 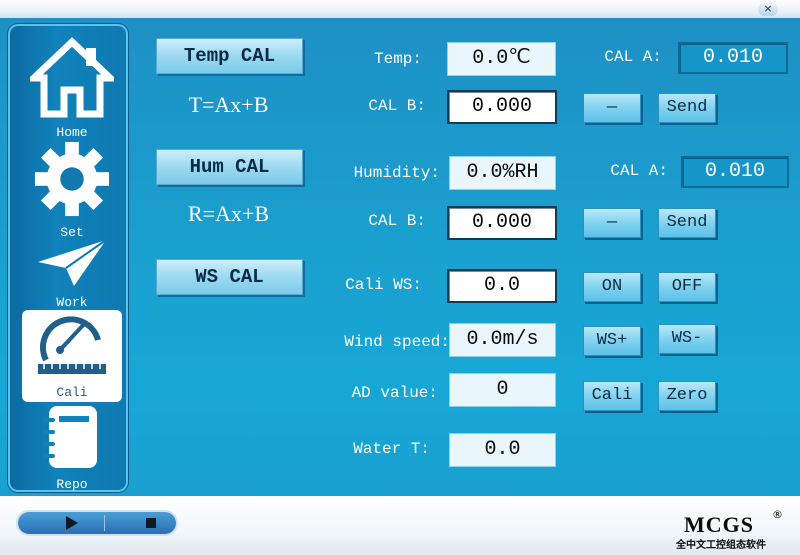 I want to click on sidebar-item-set: Set, so click(x=72, y=190).